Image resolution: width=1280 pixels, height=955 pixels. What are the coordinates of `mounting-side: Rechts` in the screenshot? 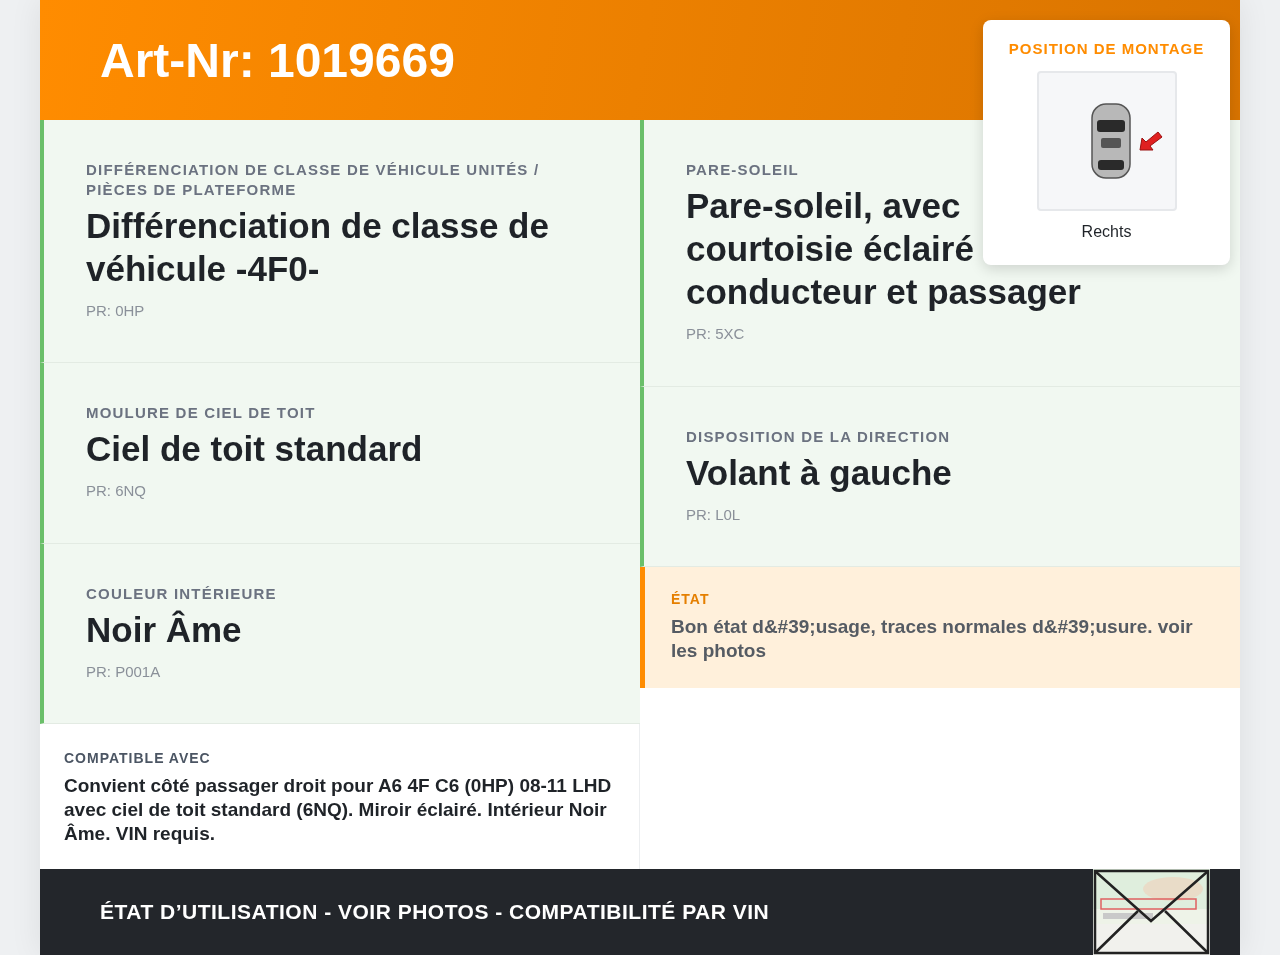 It's located at (1106, 232).